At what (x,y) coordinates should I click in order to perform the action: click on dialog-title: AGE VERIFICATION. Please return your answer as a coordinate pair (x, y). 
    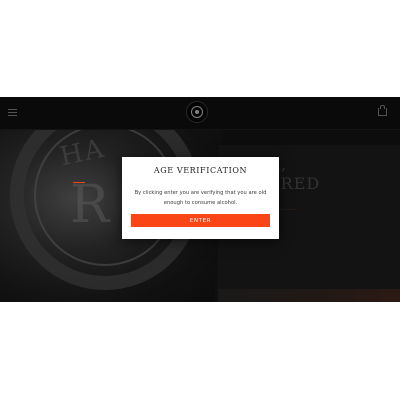
    Looking at the image, I should click on (200, 170).